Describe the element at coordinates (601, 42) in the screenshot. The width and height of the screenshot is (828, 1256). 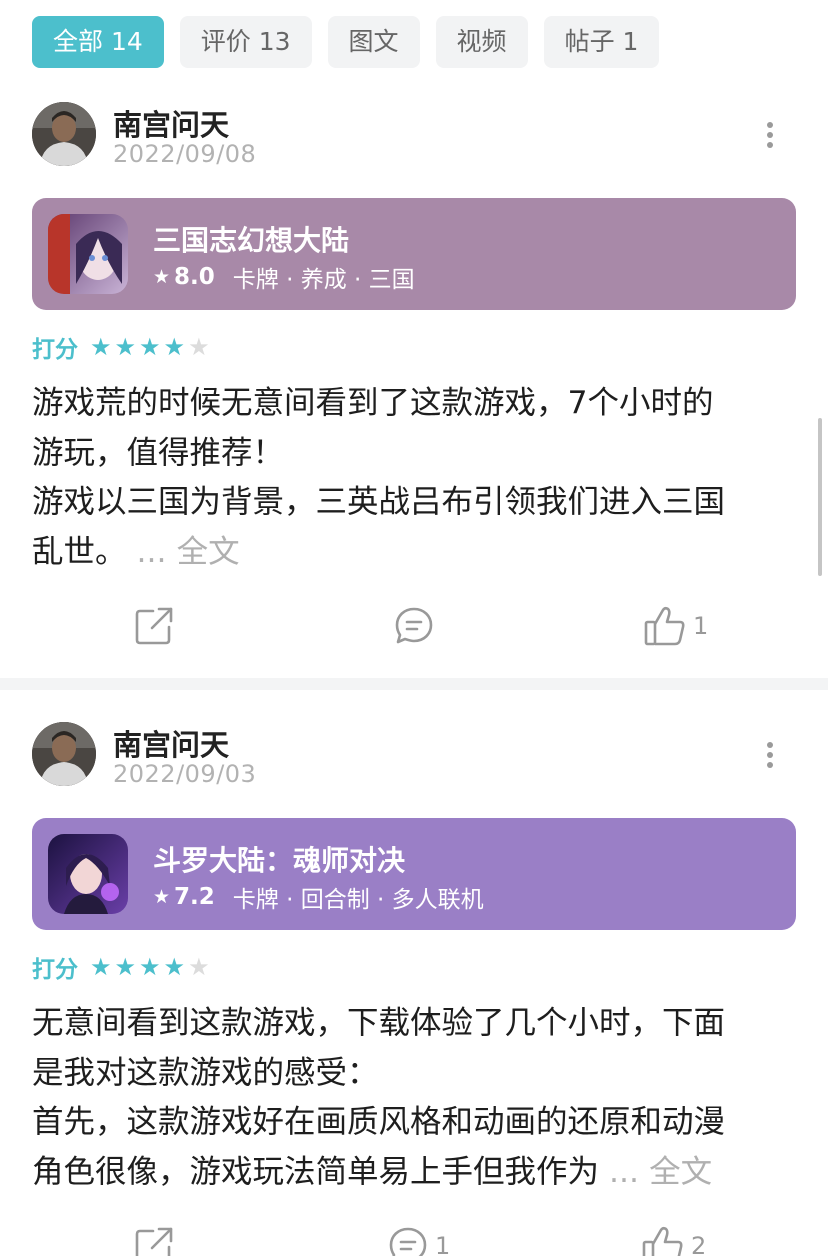
I see `tab-posts: 帖子 1` at that location.